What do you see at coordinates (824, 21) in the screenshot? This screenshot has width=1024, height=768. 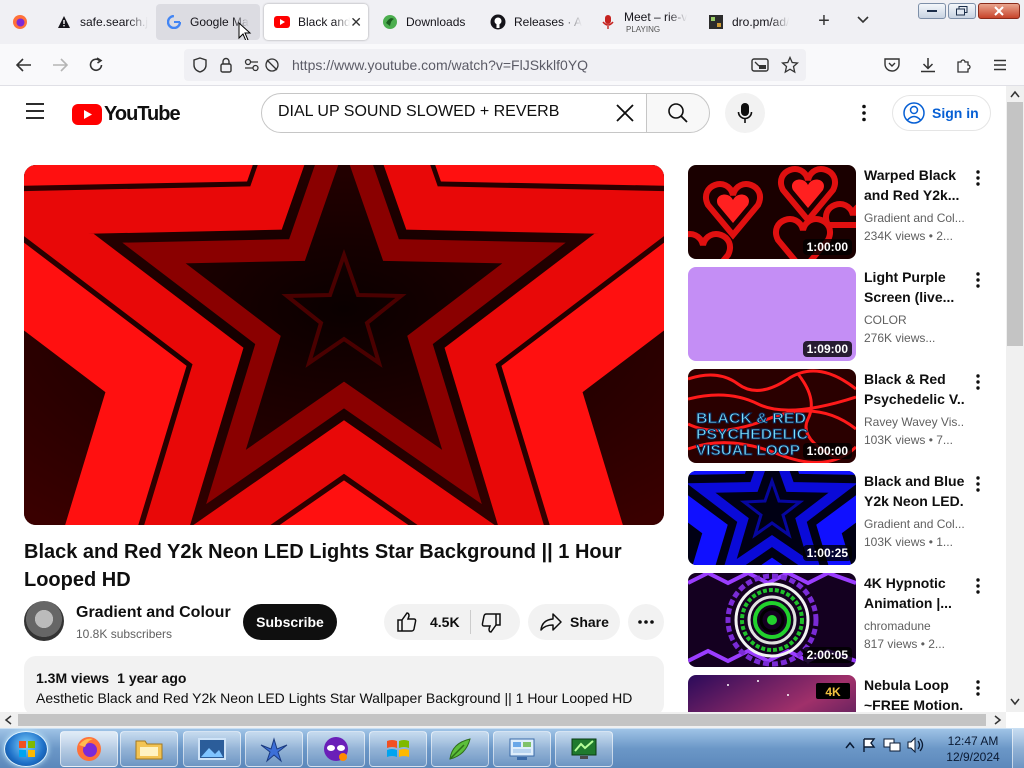 I see `new-tab-button: +` at bounding box center [824, 21].